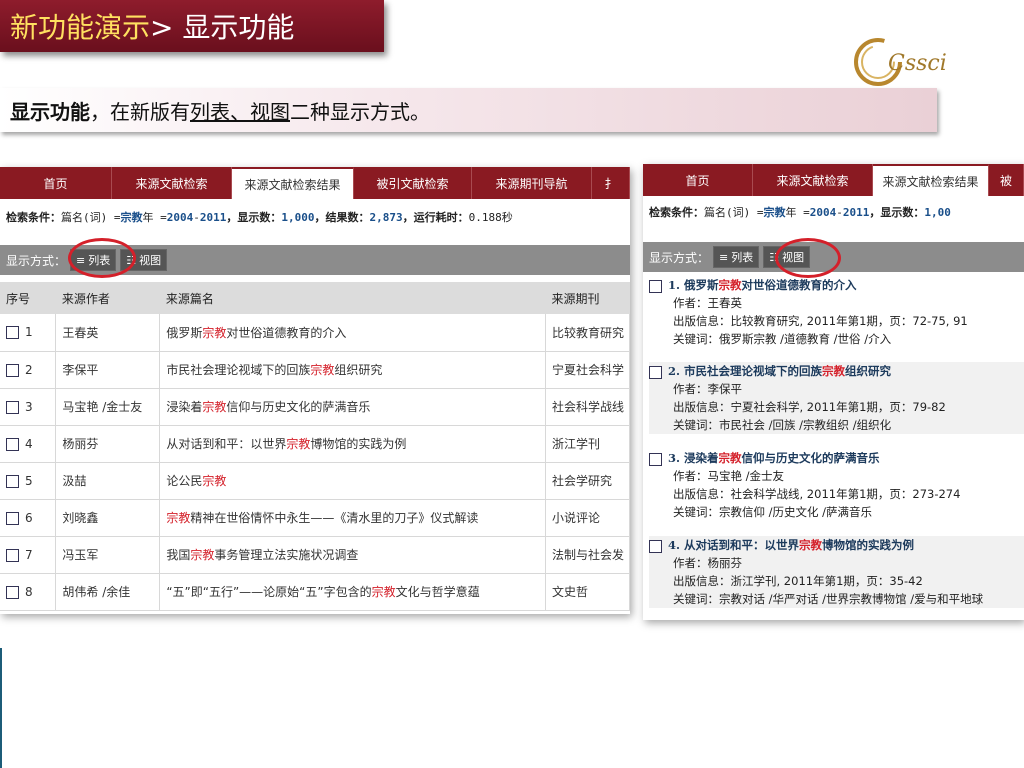 The width and height of the screenshot is (1024, 768). Describe the element at coordinates (532, 183) in the screenshot. I see `tab-journal-nav: 来源期刊导航` at that location.